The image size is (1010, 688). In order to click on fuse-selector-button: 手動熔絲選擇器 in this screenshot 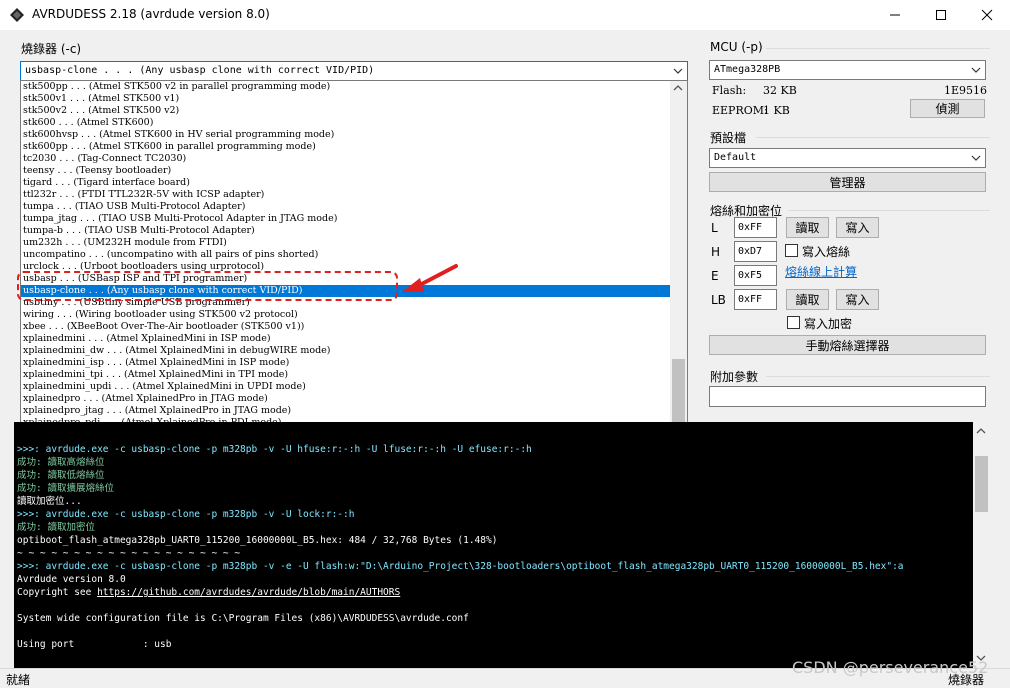, I will do `click(847, 345)`.